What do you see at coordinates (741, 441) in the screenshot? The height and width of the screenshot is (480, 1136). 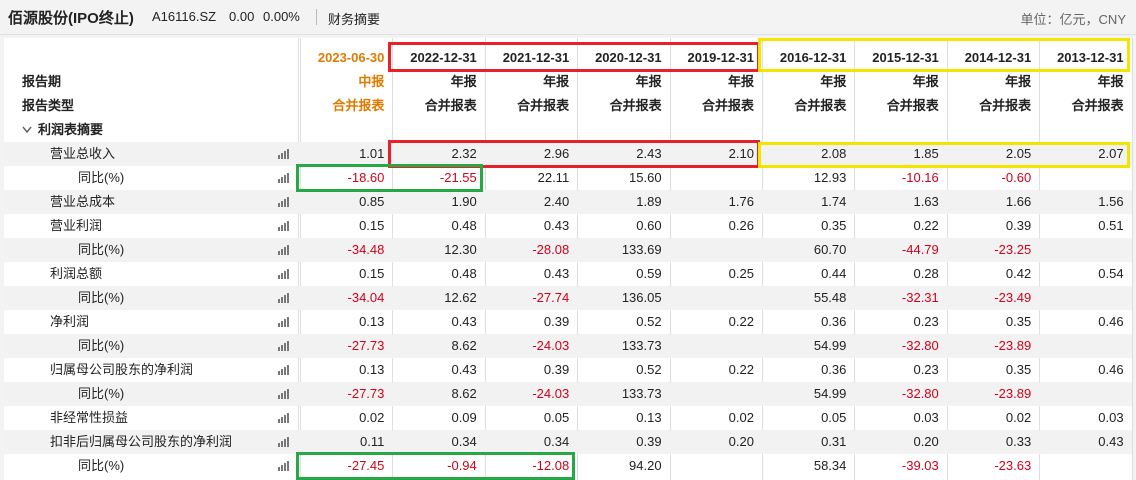 I see `table-cell: 0.20` at bounding box center [741, 441].